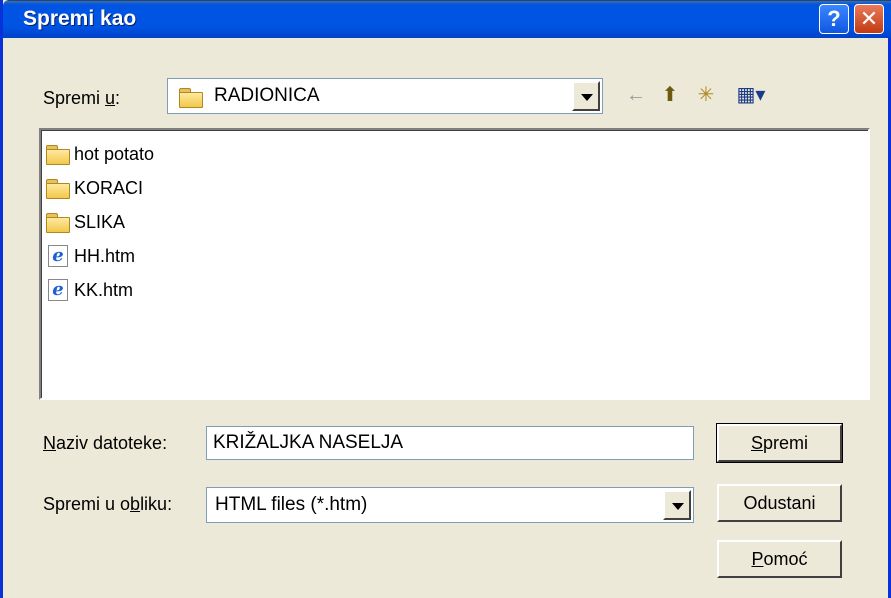 This screenshot has height=598, width=891. I want to click on help-button: Pomoć, so click(779, 559).